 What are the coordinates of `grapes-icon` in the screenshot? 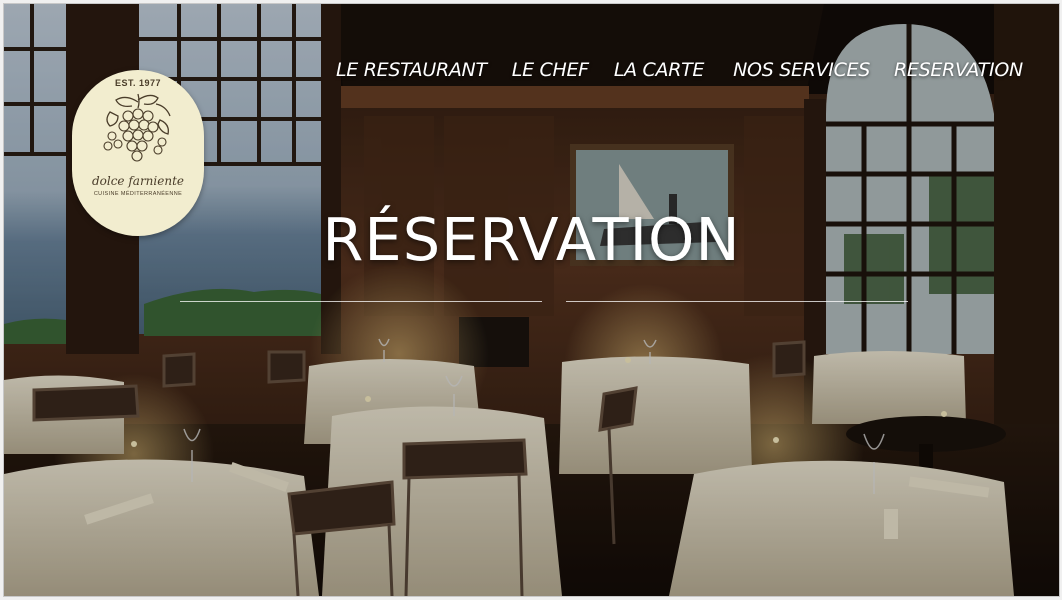 It's located at (137, 127).